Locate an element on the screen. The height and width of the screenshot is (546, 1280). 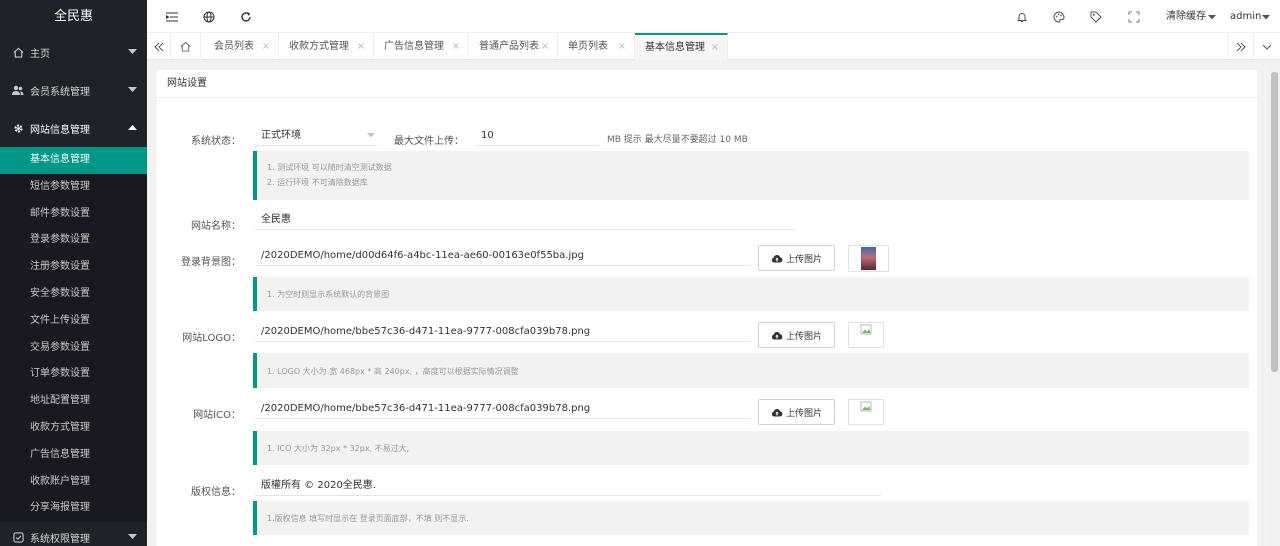
site-name-input: 全民惠 is located at coordinates (525, 220).